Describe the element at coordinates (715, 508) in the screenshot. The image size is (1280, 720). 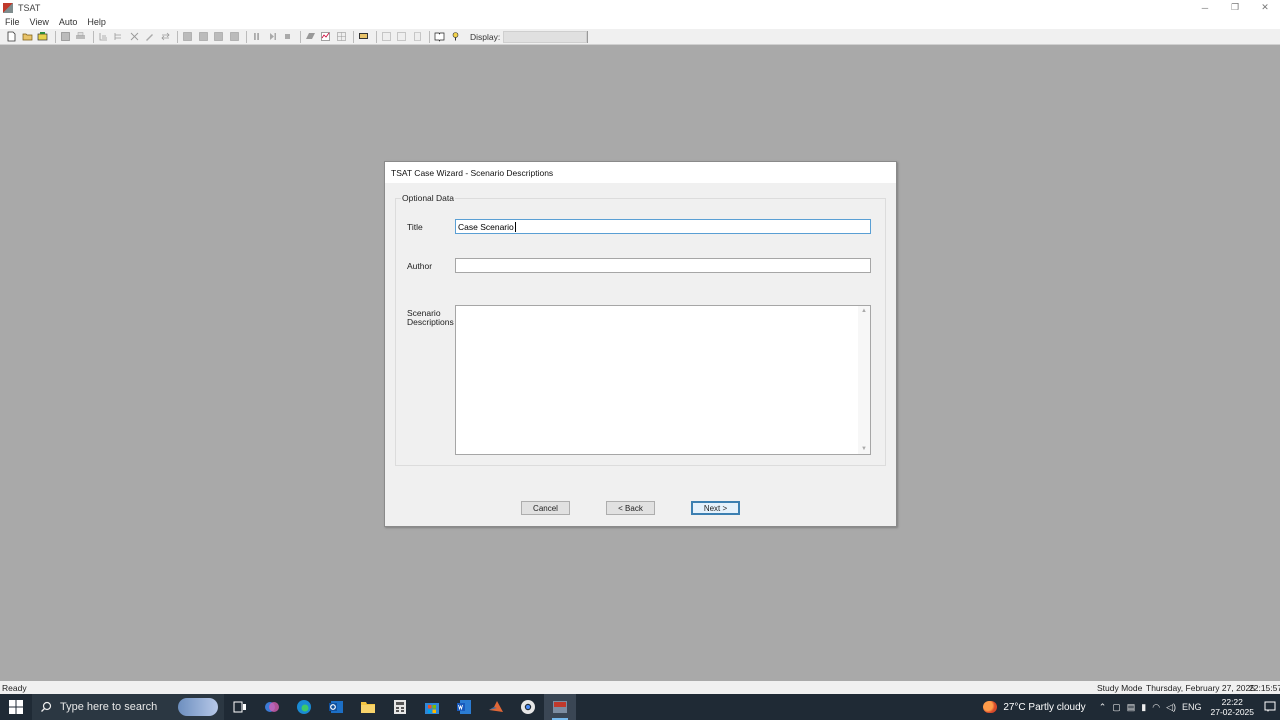
I see `next-button: Next >` at that location.